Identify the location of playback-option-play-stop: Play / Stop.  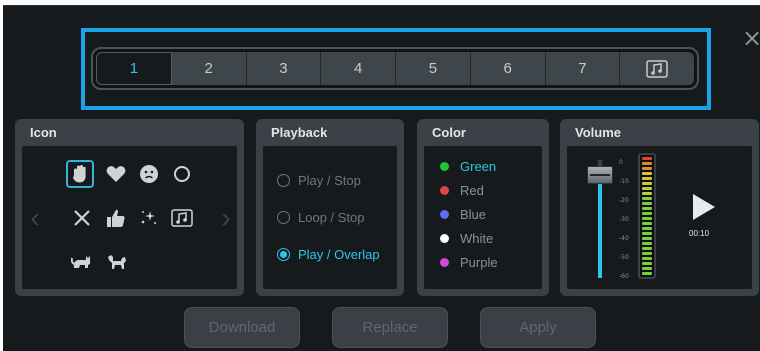
(319, 180).